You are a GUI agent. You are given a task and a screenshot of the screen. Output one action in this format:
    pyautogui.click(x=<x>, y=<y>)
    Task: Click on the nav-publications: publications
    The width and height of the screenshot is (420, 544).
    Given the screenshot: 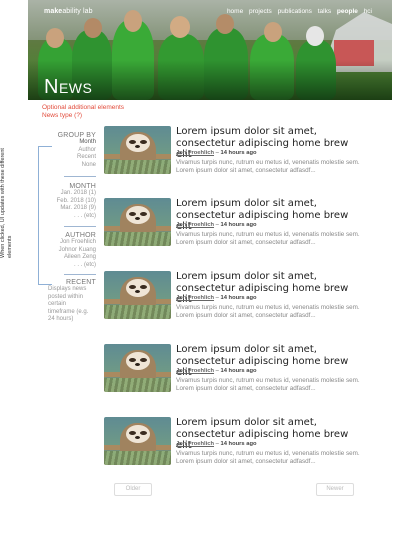 What is the action you would take?
    pyautogui.click(x=295, y=11)
    